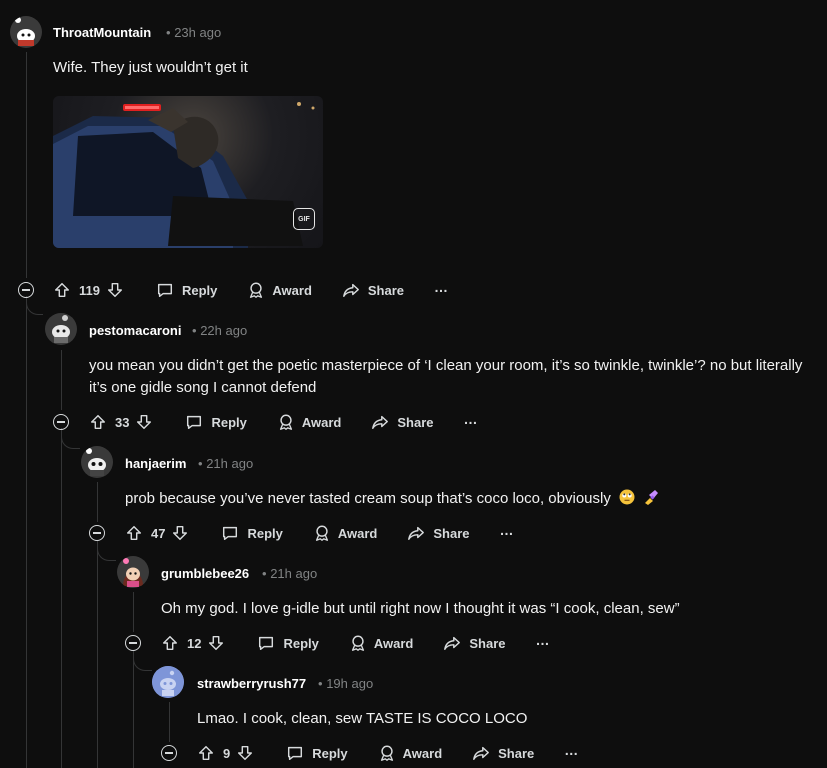 Image resolution: width=827 pixels, height=768 pixels. Describe the element at coordinates (194, 643) in the screenshot. I see `vote-count: 12` at that location.